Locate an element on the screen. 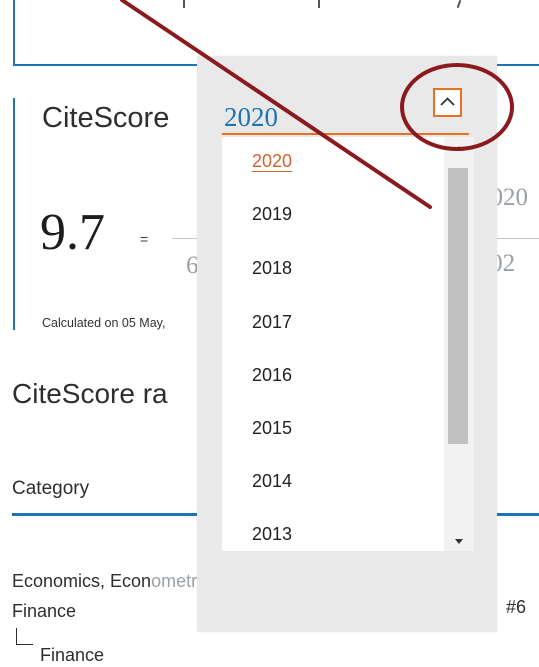 The height and width of the screenshot is (667, 539). year-option: 2016 is located at coordinates (272, 375).